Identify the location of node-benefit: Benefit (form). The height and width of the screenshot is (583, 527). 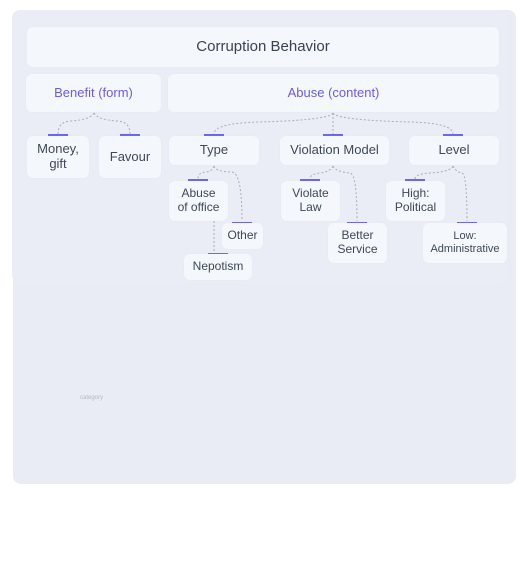
(93, 93).